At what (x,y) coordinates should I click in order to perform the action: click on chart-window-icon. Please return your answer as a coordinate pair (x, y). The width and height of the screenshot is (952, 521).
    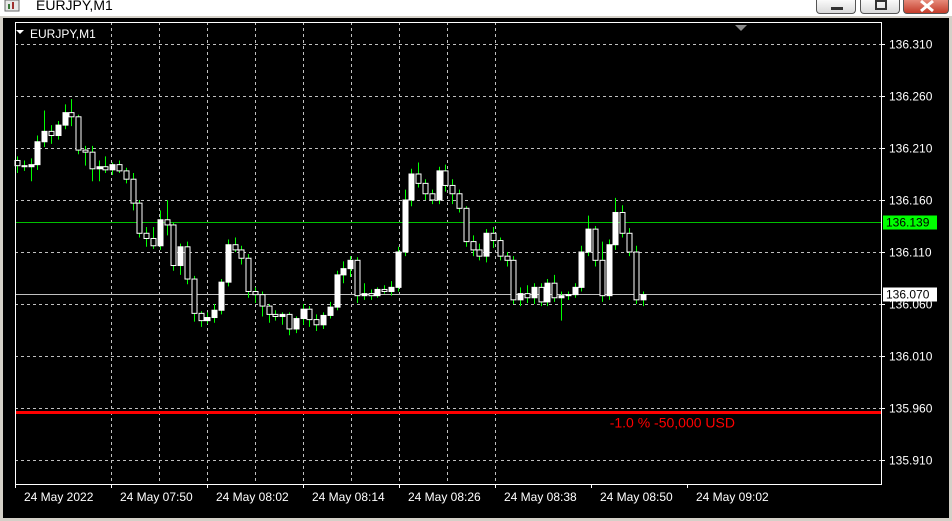
    Looking at the image, I should click on (12, 6).